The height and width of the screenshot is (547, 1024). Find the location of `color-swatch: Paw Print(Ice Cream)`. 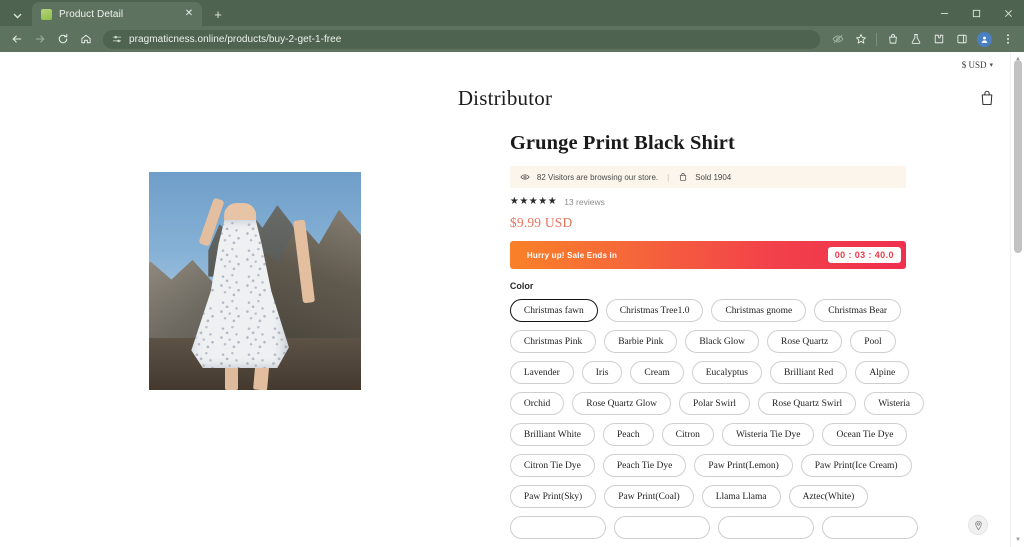

color-swatch: Paw Print(Ice Cream) is located at coordinates (856, 465).